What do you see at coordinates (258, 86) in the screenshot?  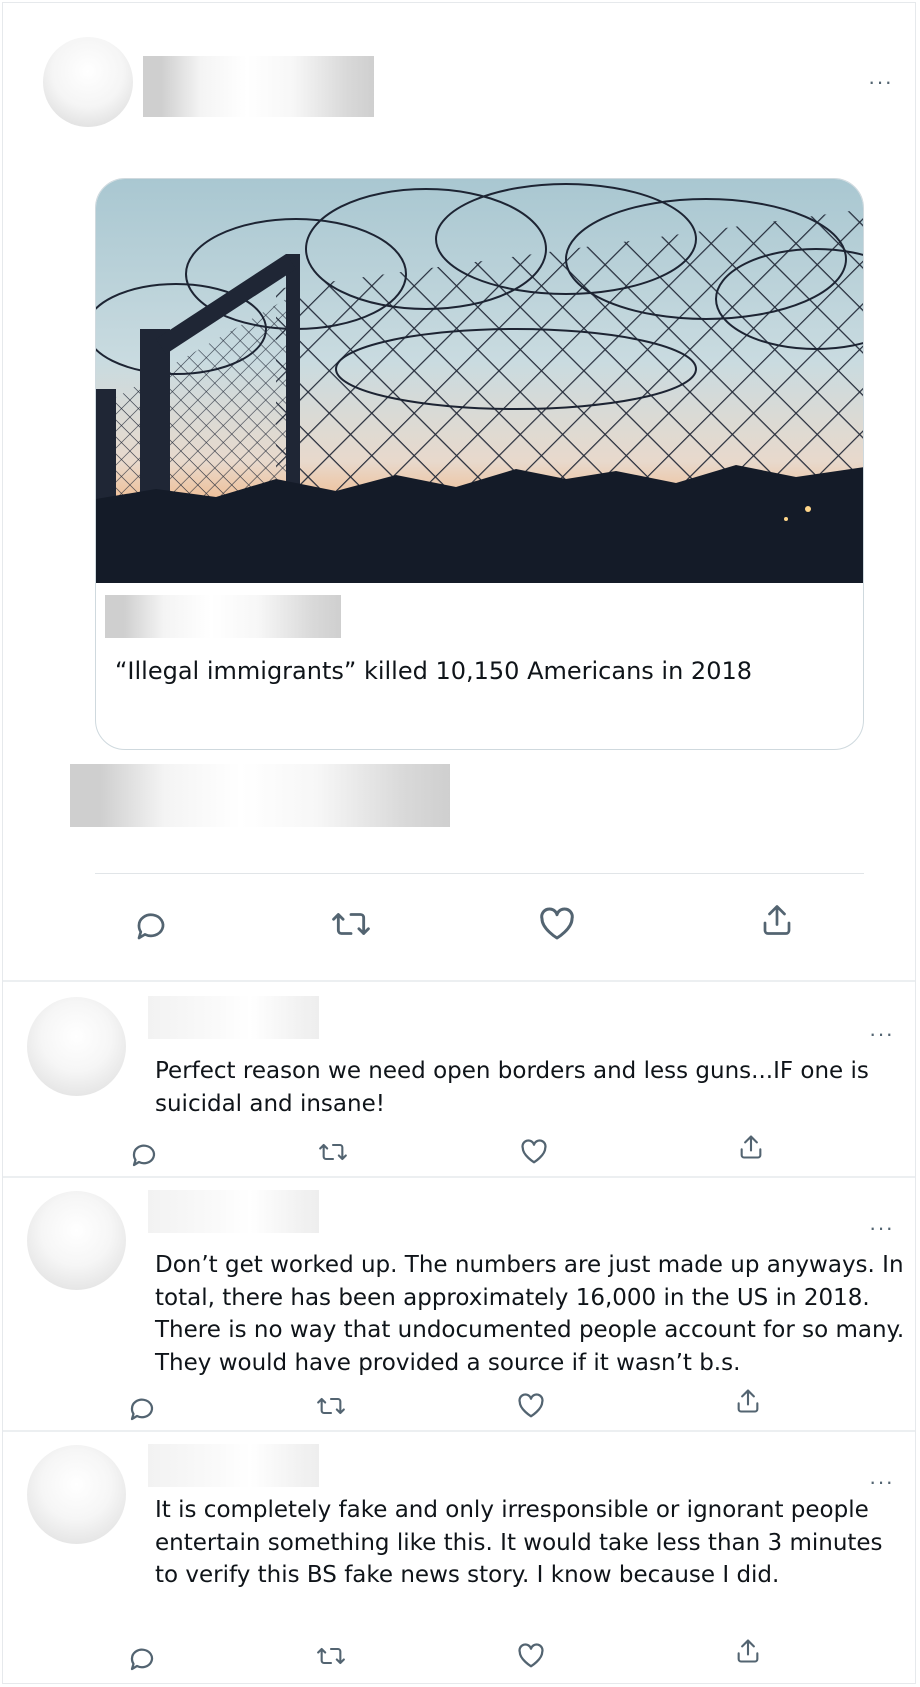 I see `author-name-redacted` at bounding box center [258, 86].